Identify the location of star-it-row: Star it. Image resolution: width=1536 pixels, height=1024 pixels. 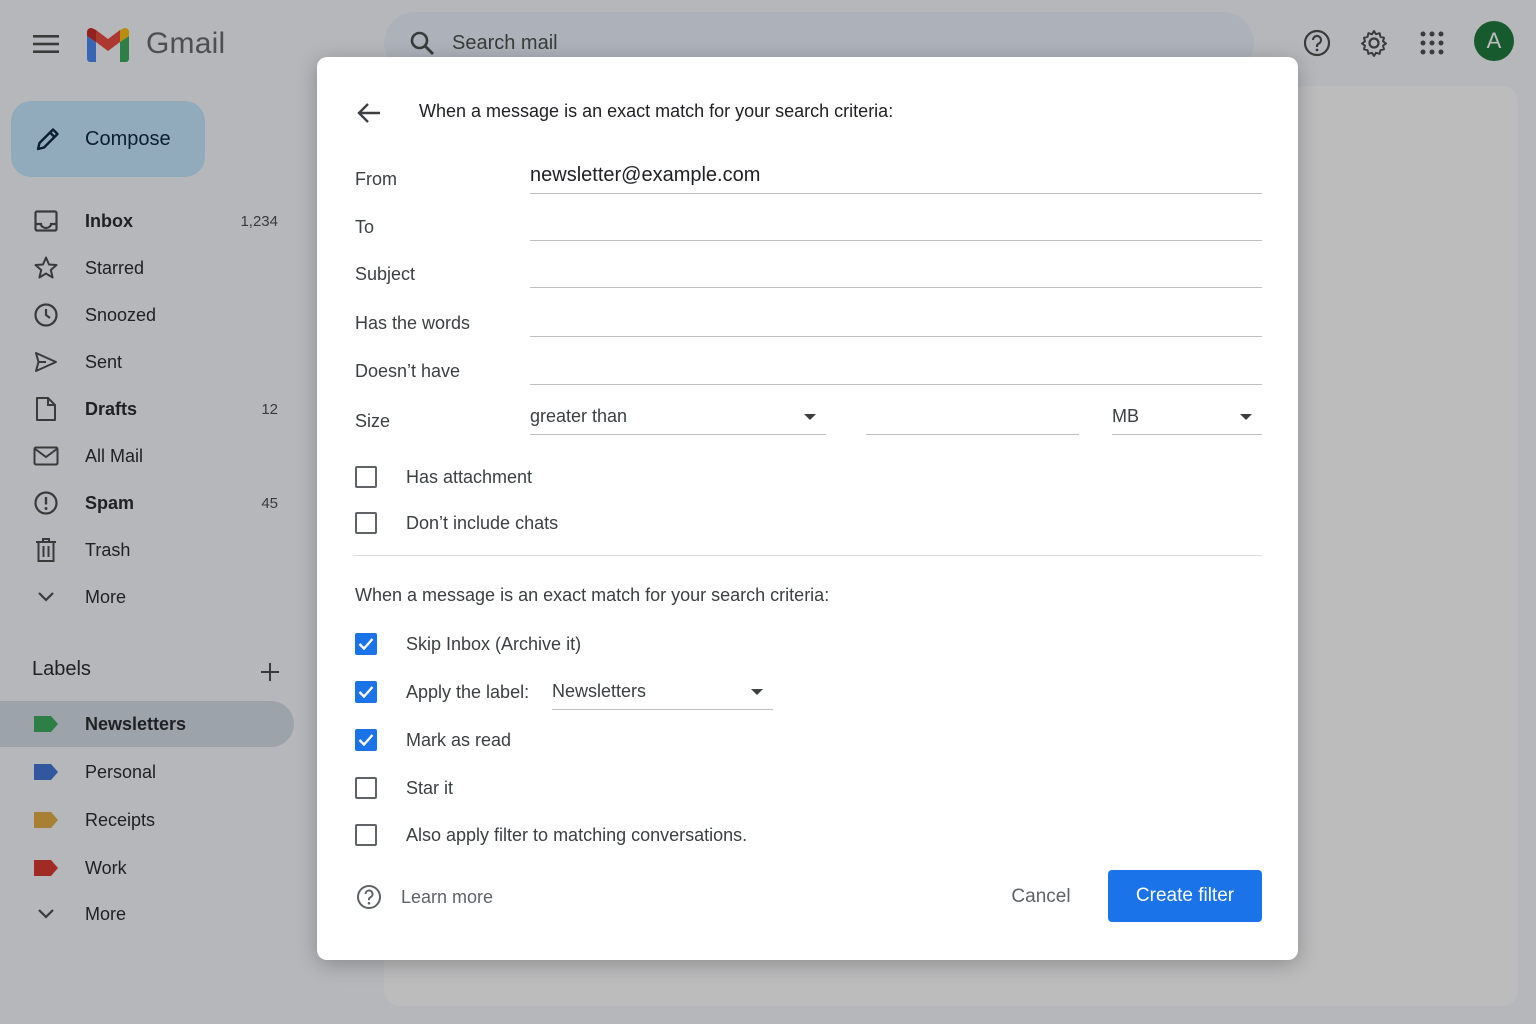
(404, 788).